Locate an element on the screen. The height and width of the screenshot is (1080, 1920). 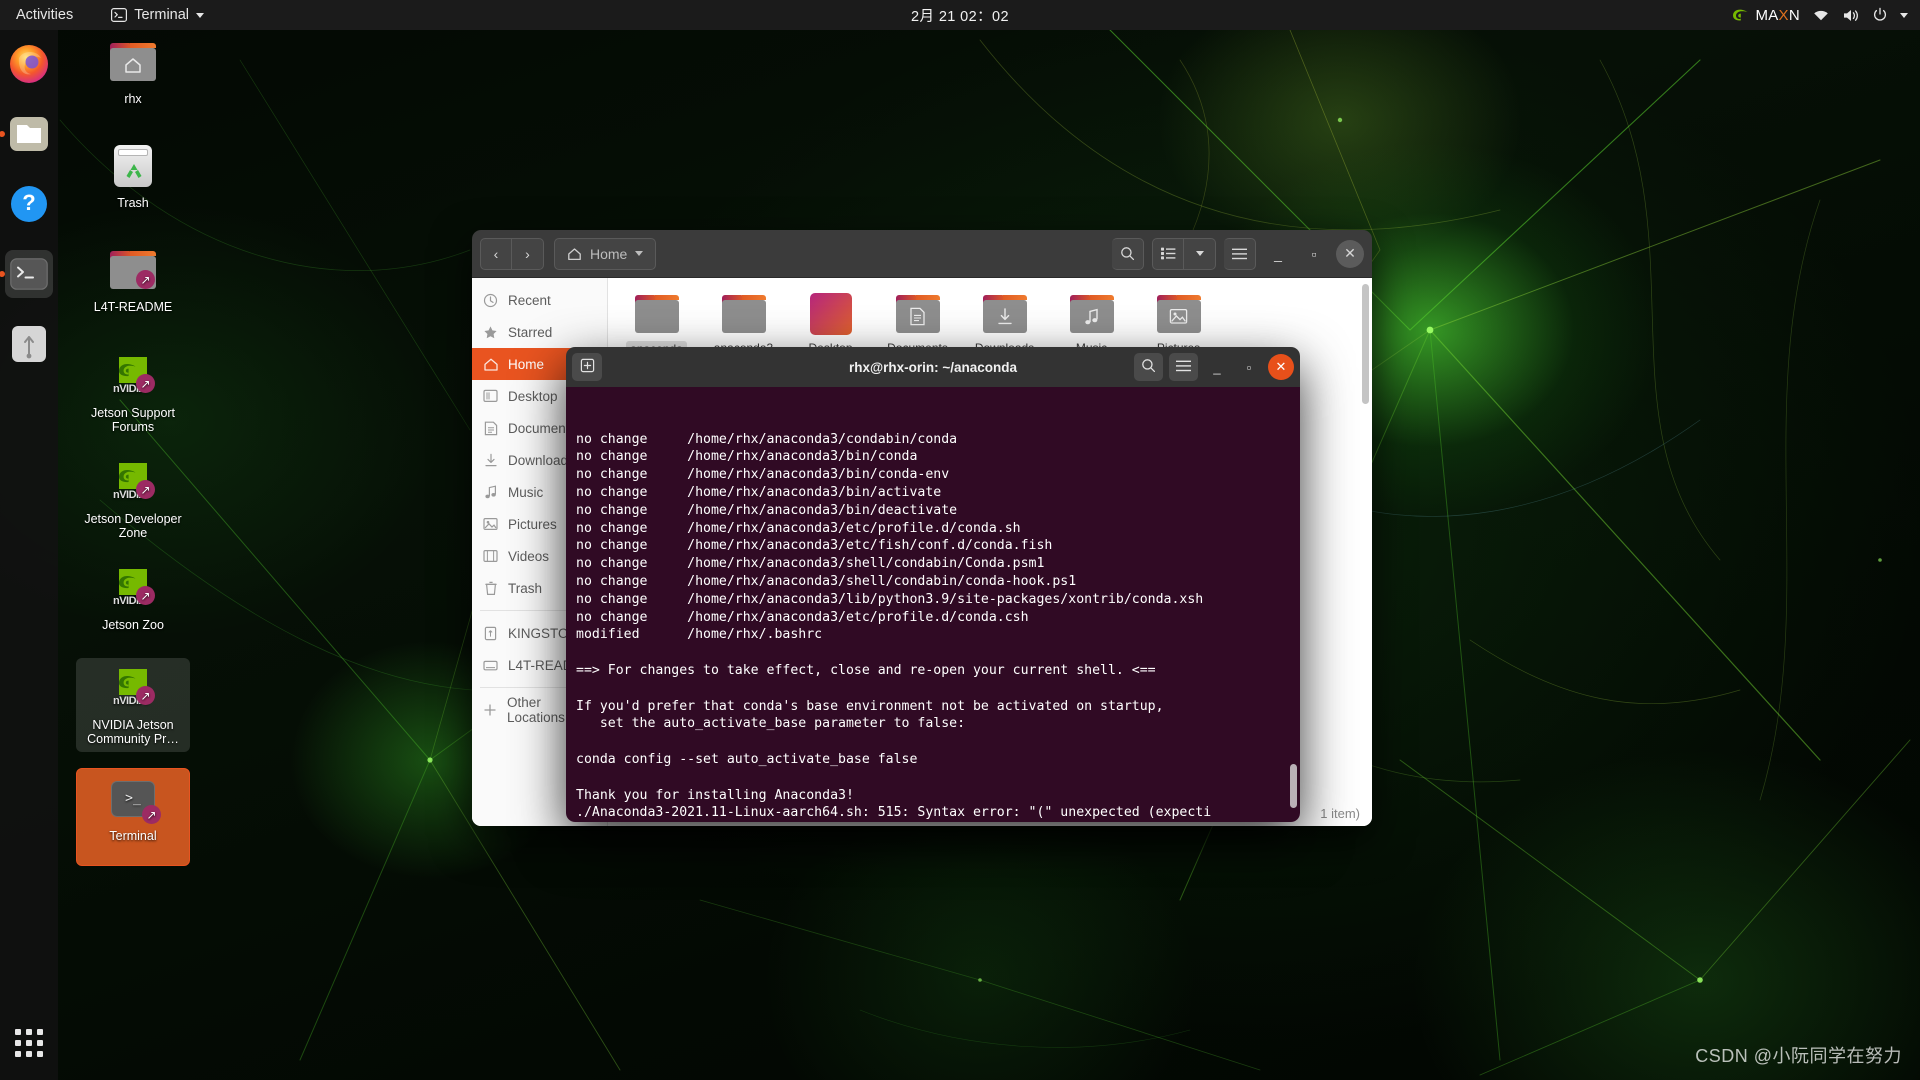
image-icon is located at coordinates (490, 524).